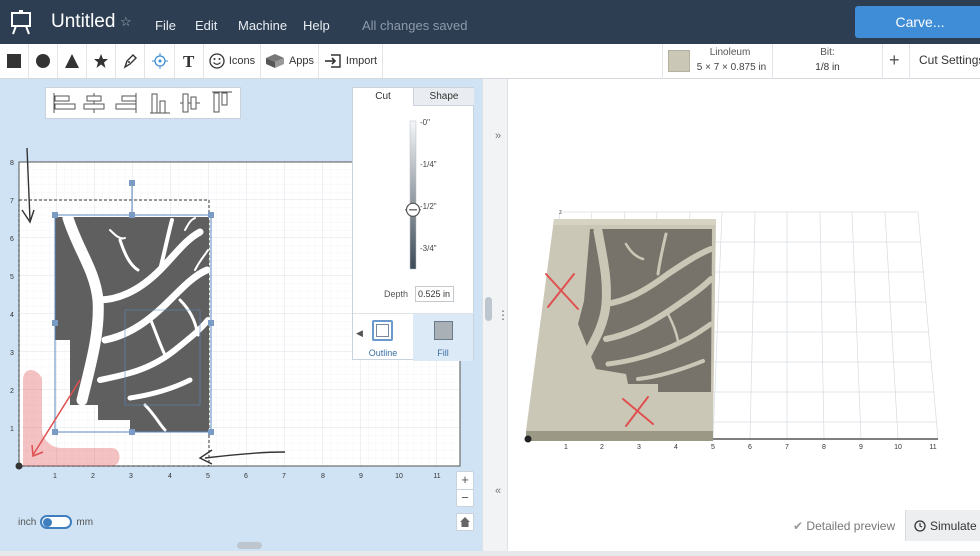  I want to click on expand-right-icon: », so click(498, 136).